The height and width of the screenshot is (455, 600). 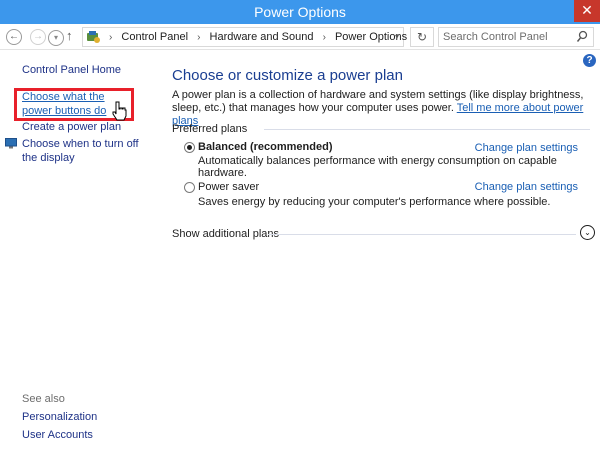 I want to click on search-box, so click(x=516, y=37).